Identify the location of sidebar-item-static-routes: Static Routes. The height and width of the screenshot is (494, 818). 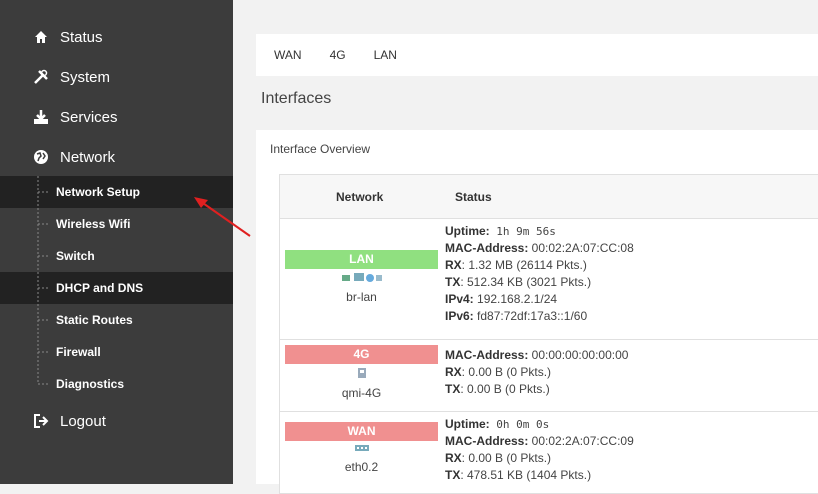
(116, 320).